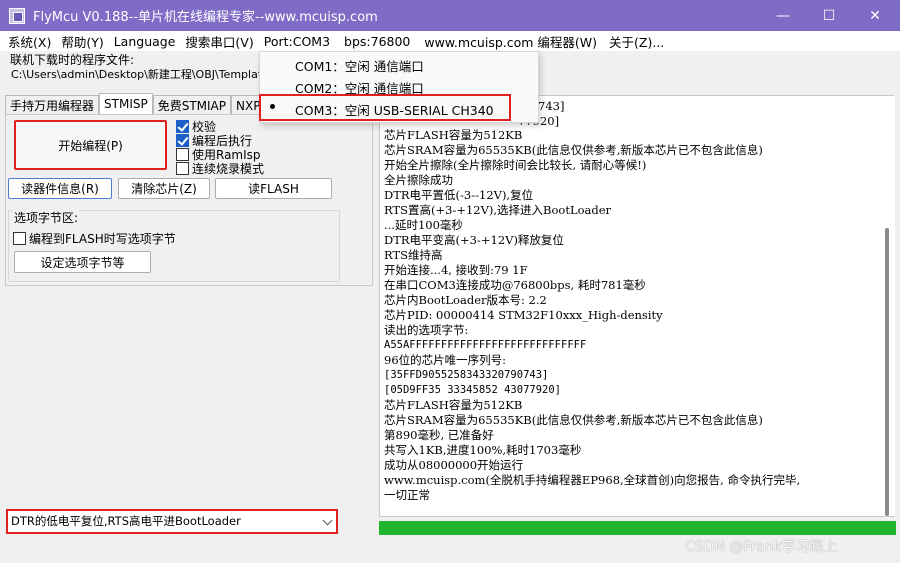  What do you see at coordinates (423, 225) in the screenshot?
I see `log-line: ...延时100毫秒` at bounding box center [423, 225].